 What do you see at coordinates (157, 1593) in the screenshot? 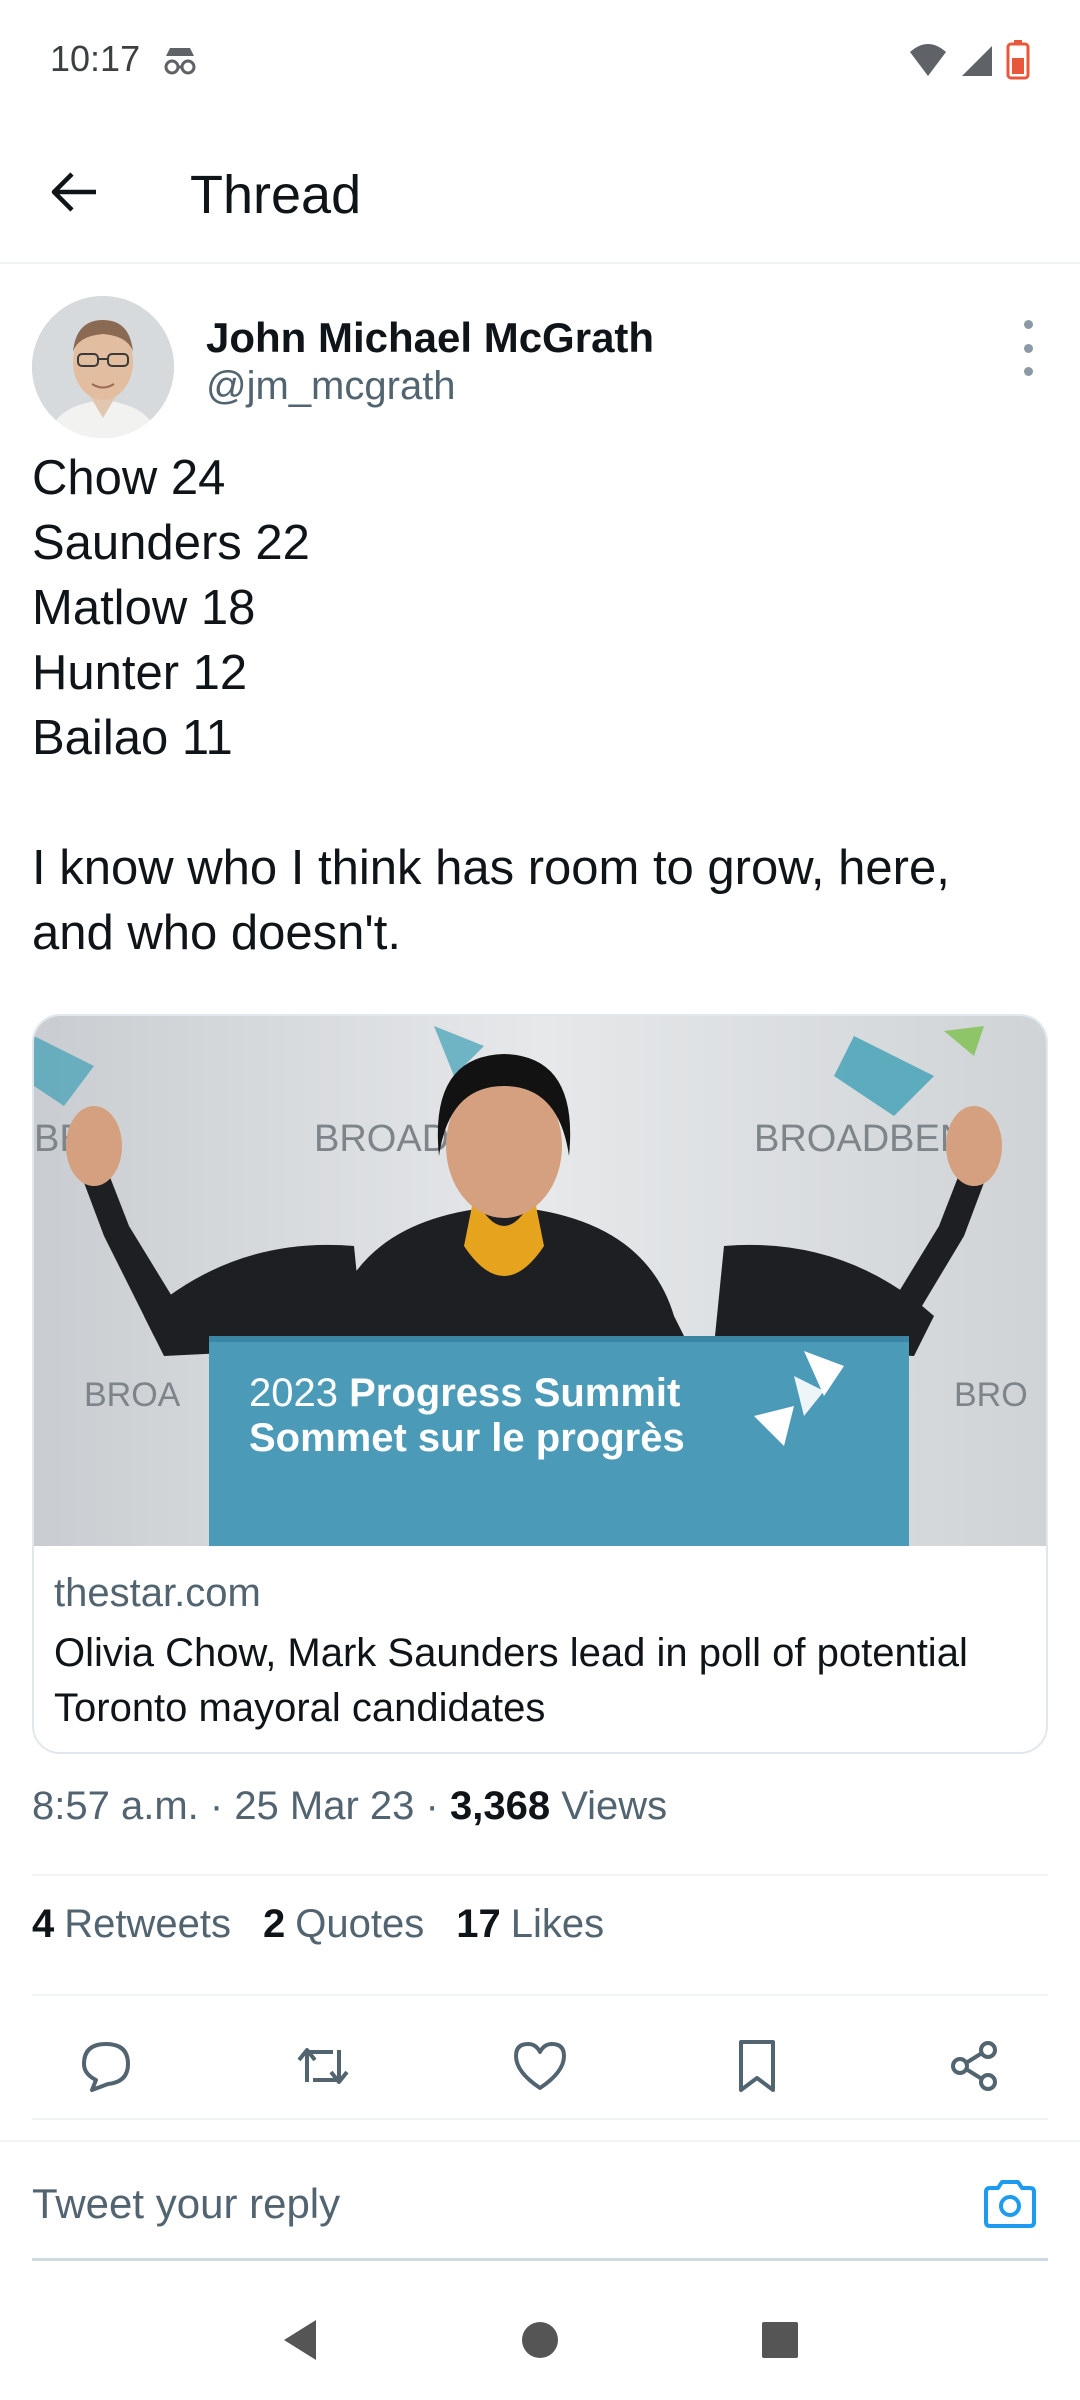
I see `card-domain: thestar.com` at bounding box center [157, 1593].